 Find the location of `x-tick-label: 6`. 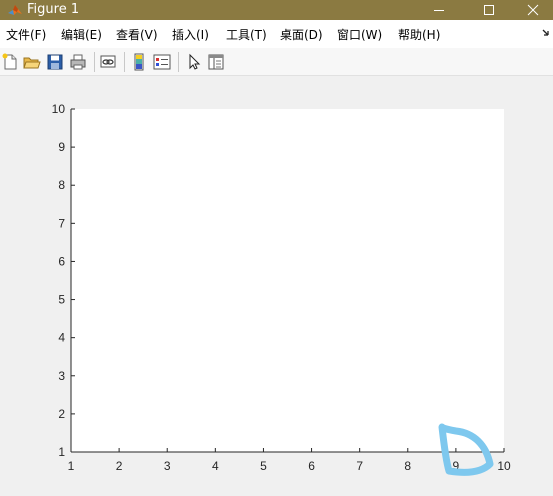

x-tick-label: 6 is located at coordinates (311, 466).